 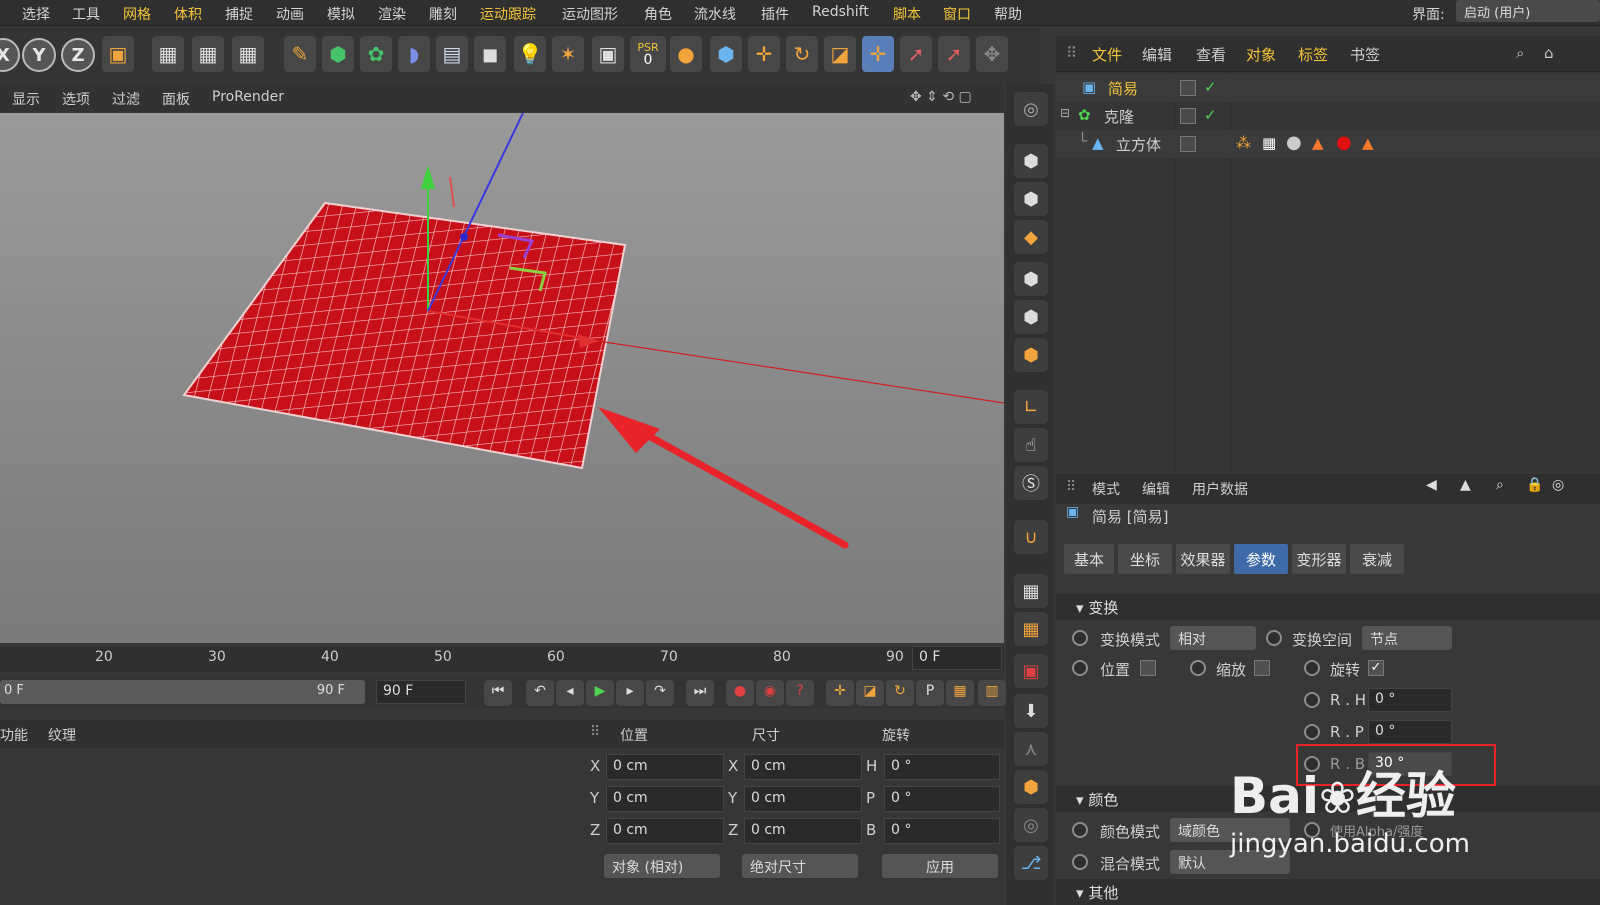 What do you see at coordinates (1328, 892) in the screenshot?
I see `section-other: ▾ 其他` at bounding box center [1328, 892].